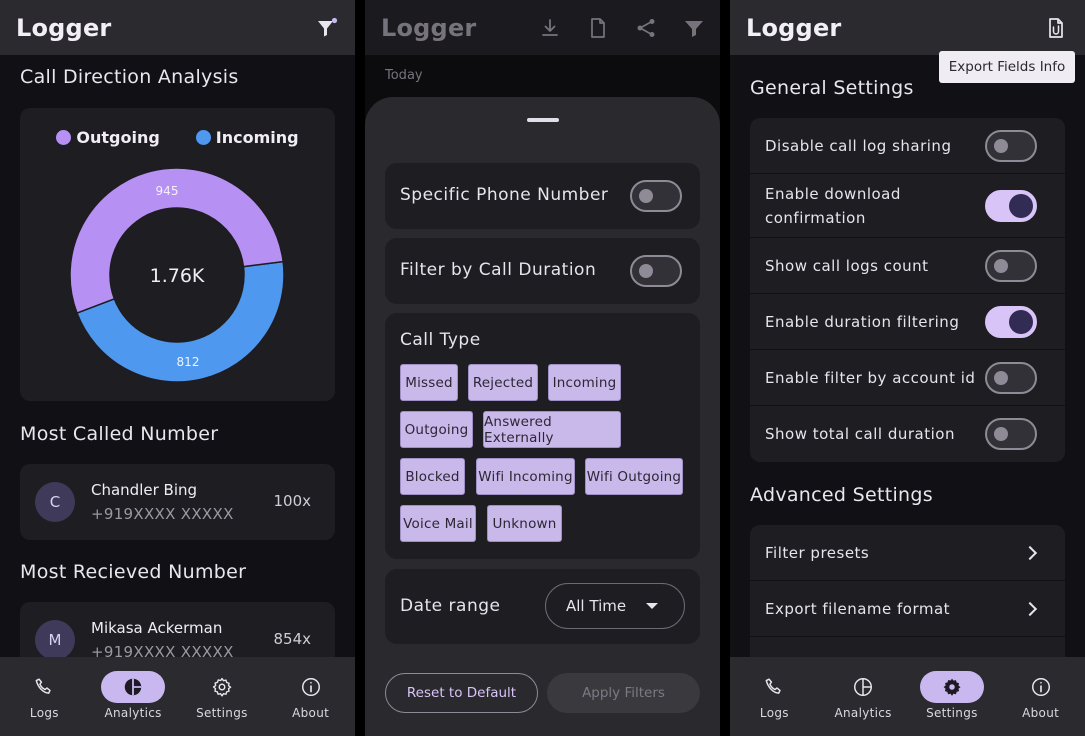 Image resolution: width=1085 pixels, height=736 pixels. I want to click on apply-filters-button: Apply Filters, so click(623, 693).